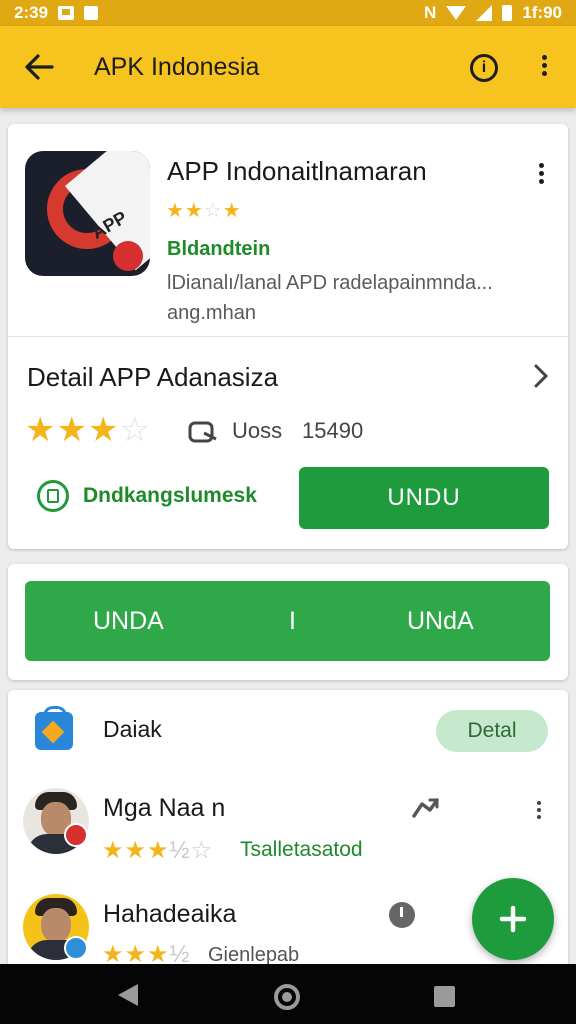 Image resolution: width=576 pixels, height=1024 pixels. I want to click on system-nav-bar, so click(288, 994).